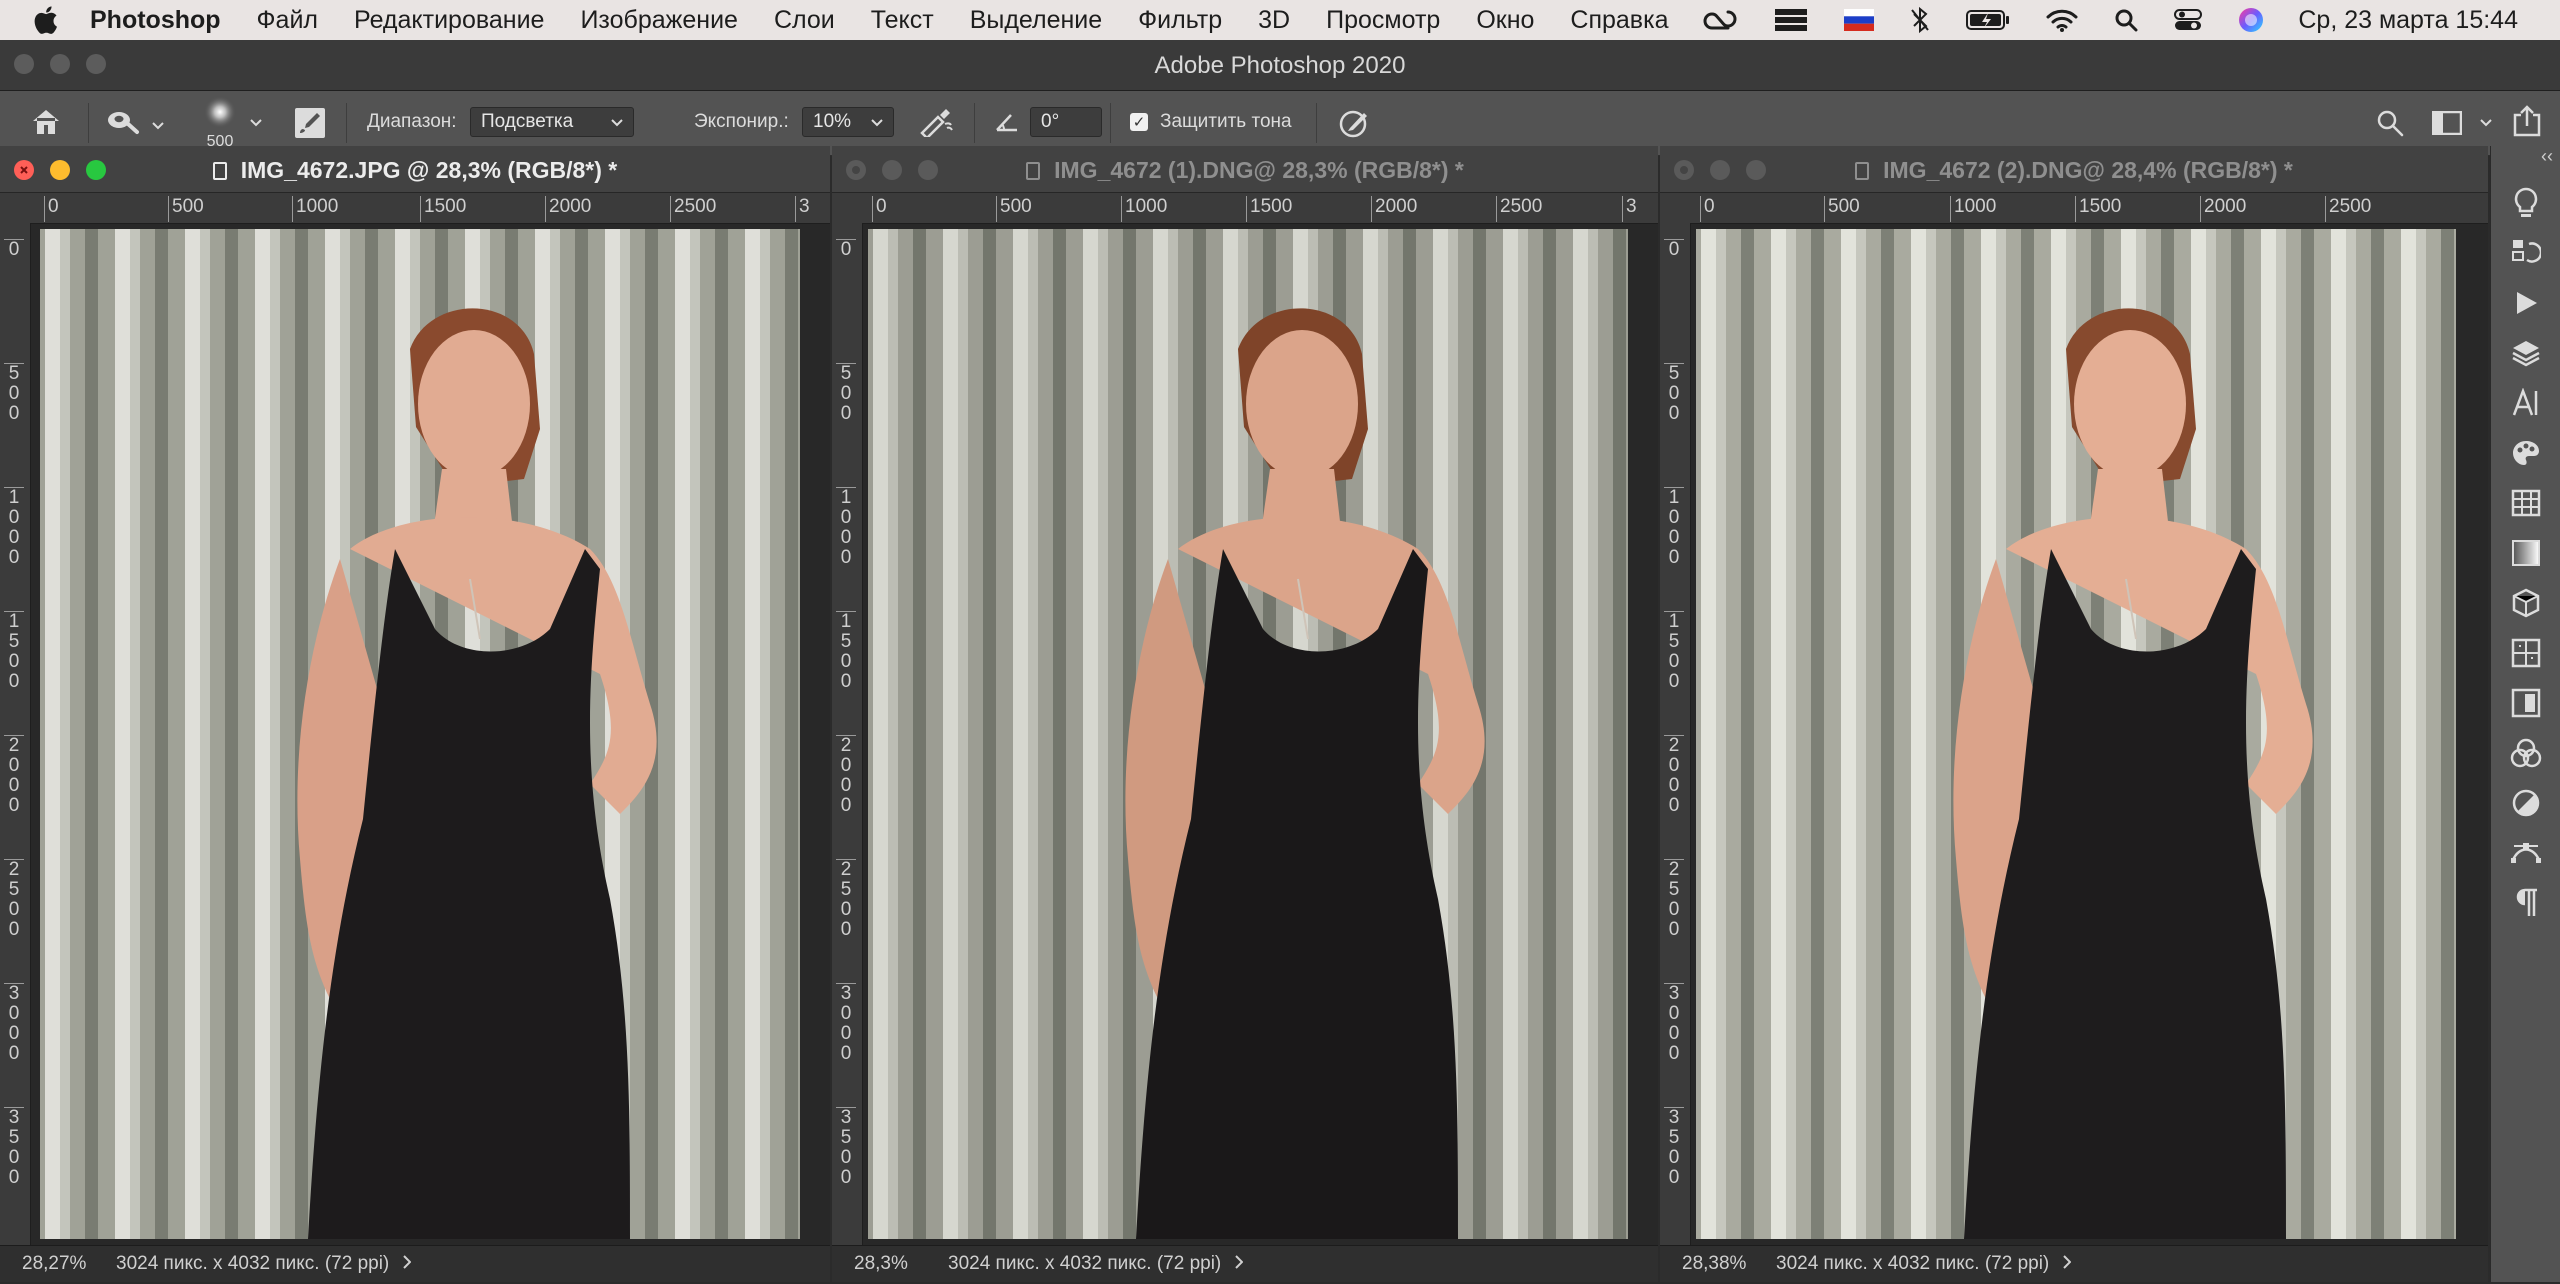 The width and height of the screenshot is (2560, 1284). What do you see at coordinates (2251, 20) in the screenshot?
I see `siri-icon` at bounding box center [2251, 20].